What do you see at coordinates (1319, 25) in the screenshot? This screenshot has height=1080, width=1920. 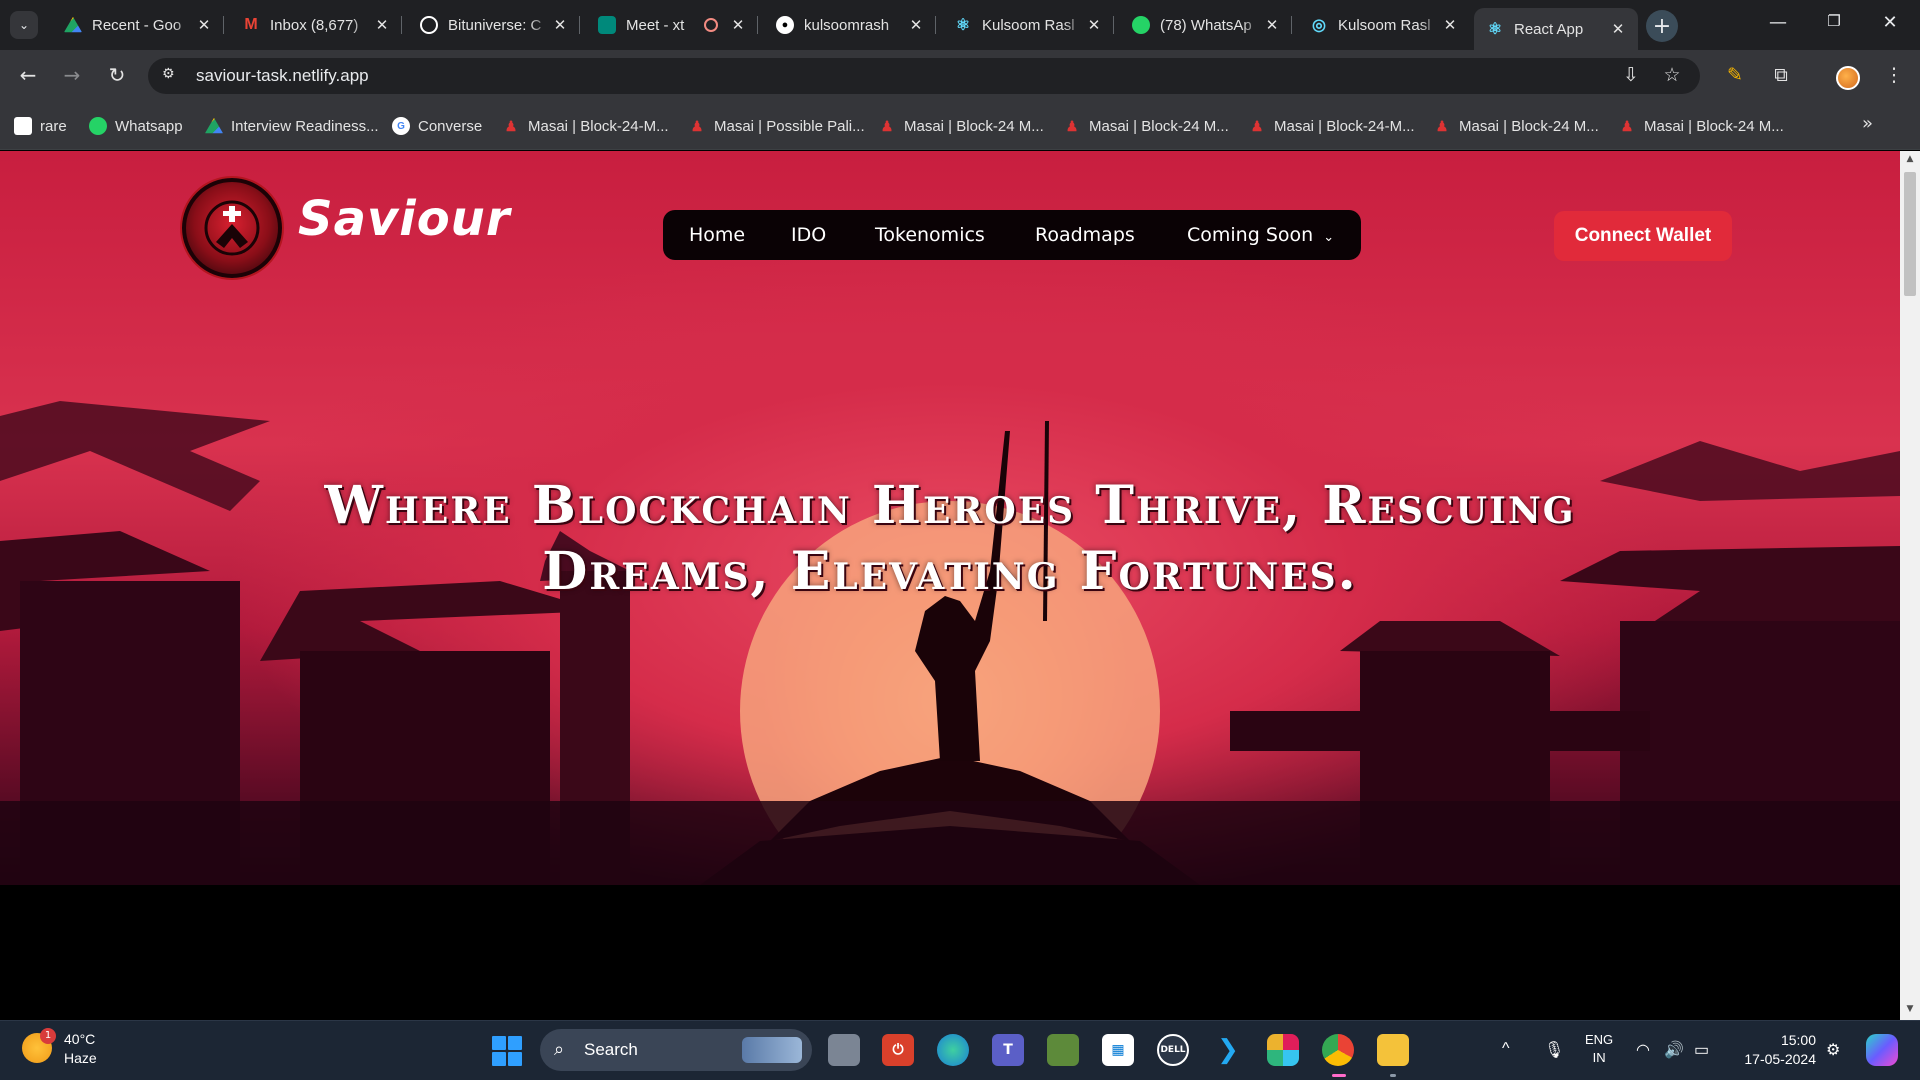 I see `netlify-icon: ◎` at bounding box center [1319, 25].